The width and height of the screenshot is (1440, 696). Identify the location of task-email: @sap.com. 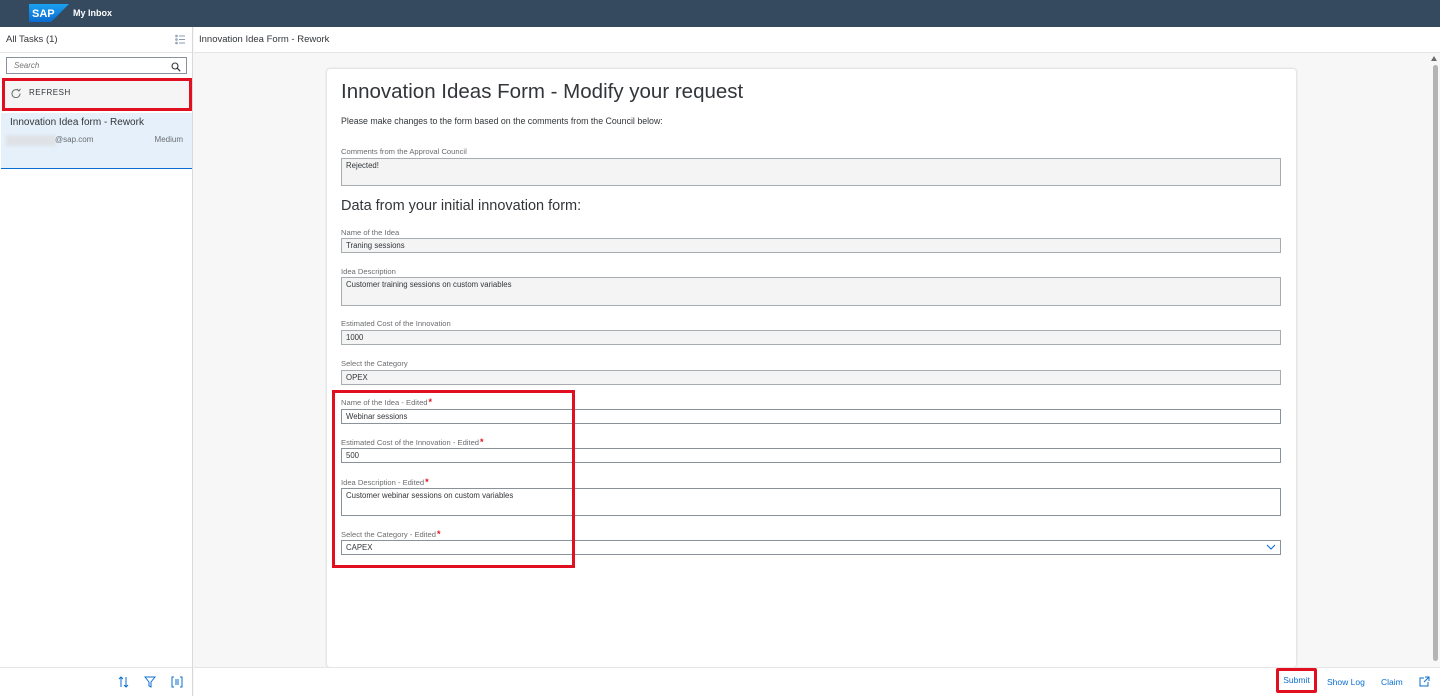
(74, 139).